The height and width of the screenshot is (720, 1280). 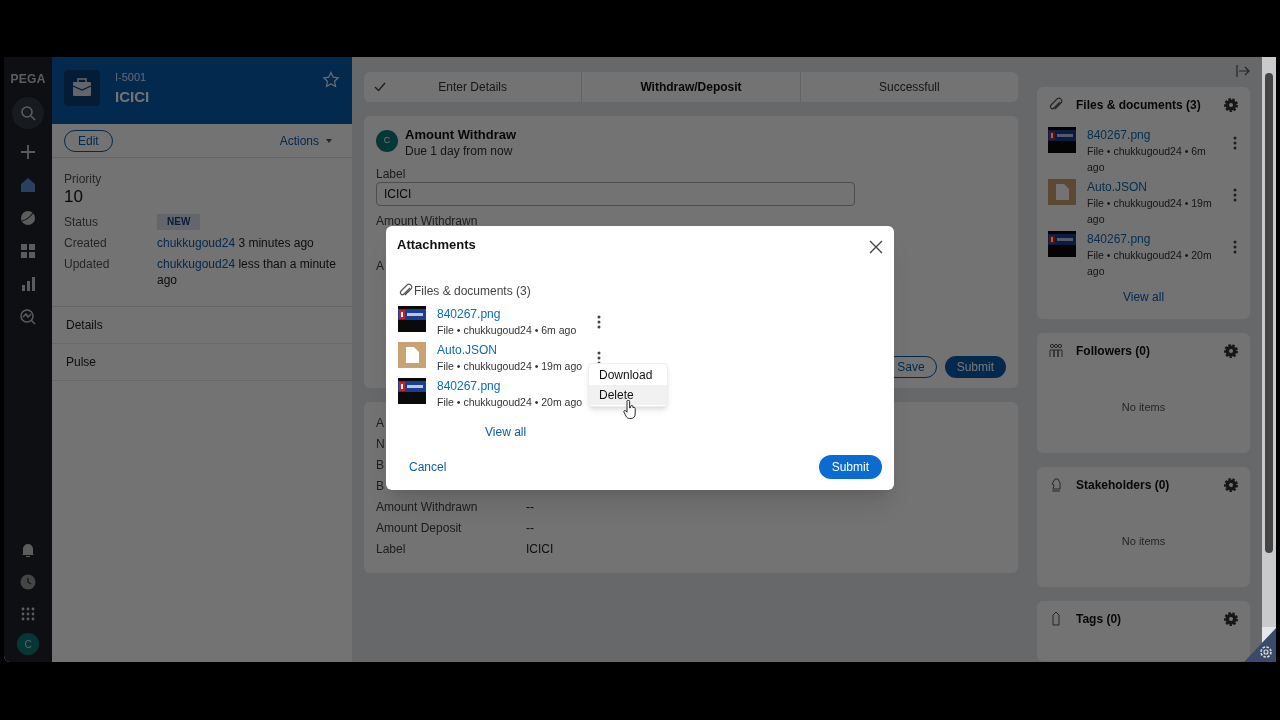 What do you see at coordinates (436, 245) in the screenshot?
I see `dialog-title: Attachments` at bounding box center [436, 245].